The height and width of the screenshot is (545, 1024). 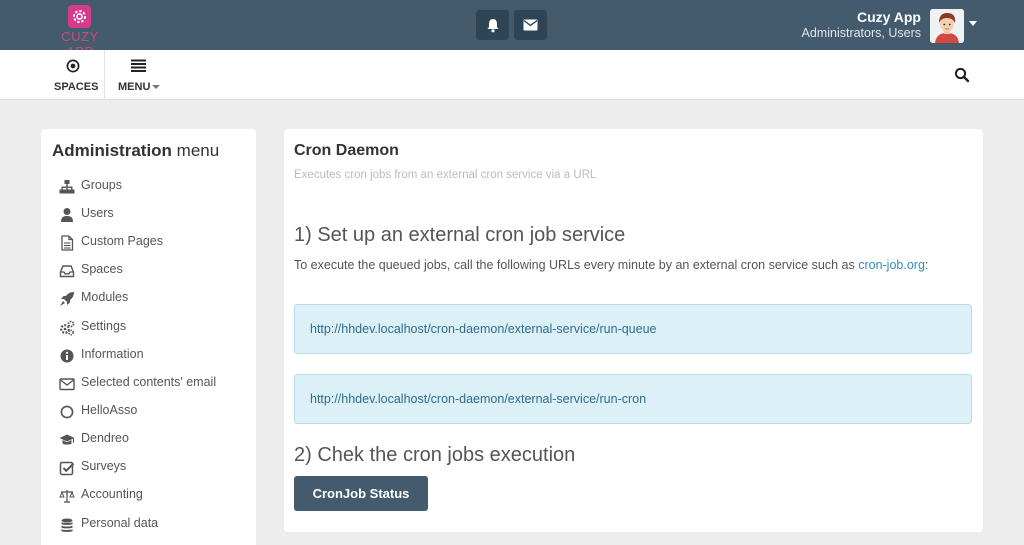 I want to click on database-icon, so click(x=67, y=525).